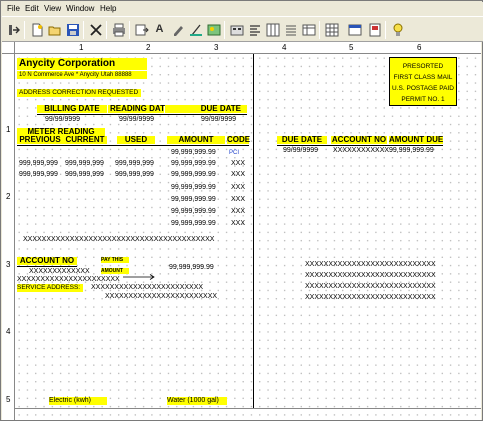 This screenshot has width=483, height=421. I want to click on account-underline, so click(47, 266).